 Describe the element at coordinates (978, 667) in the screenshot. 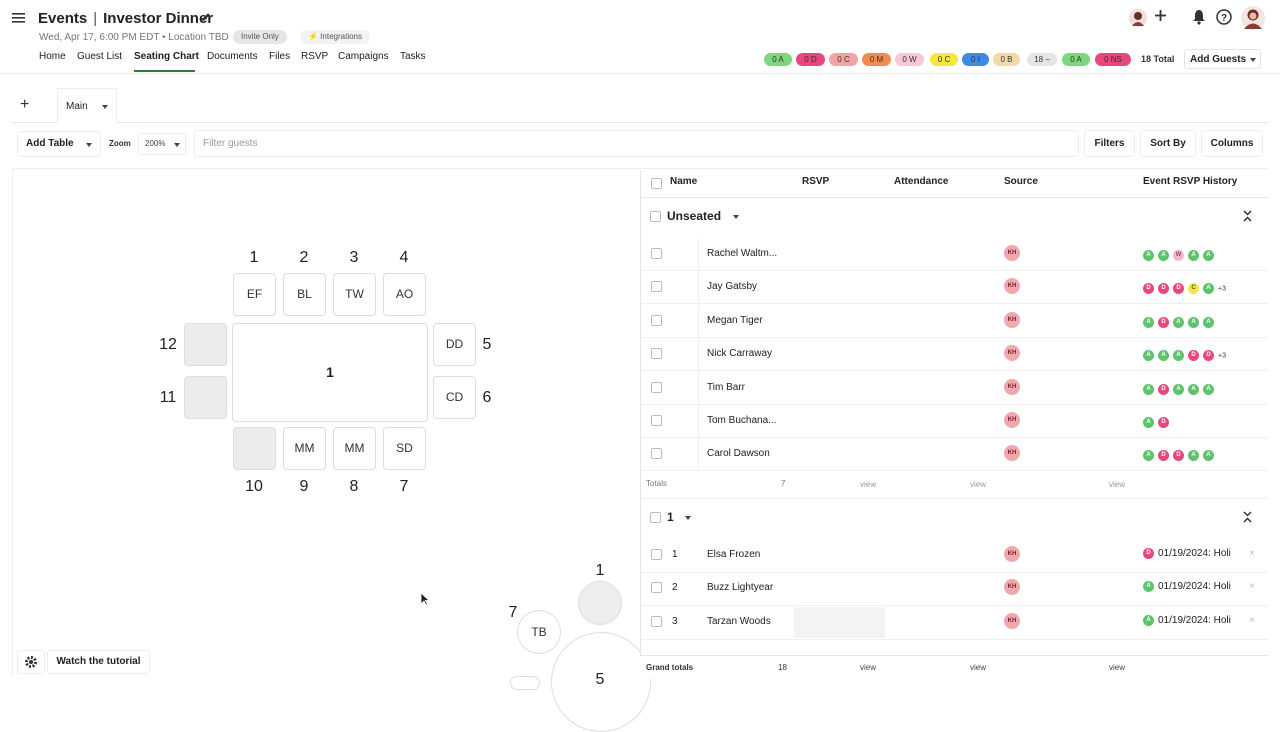

I see `grand-attendance-view-link: view` at that location.